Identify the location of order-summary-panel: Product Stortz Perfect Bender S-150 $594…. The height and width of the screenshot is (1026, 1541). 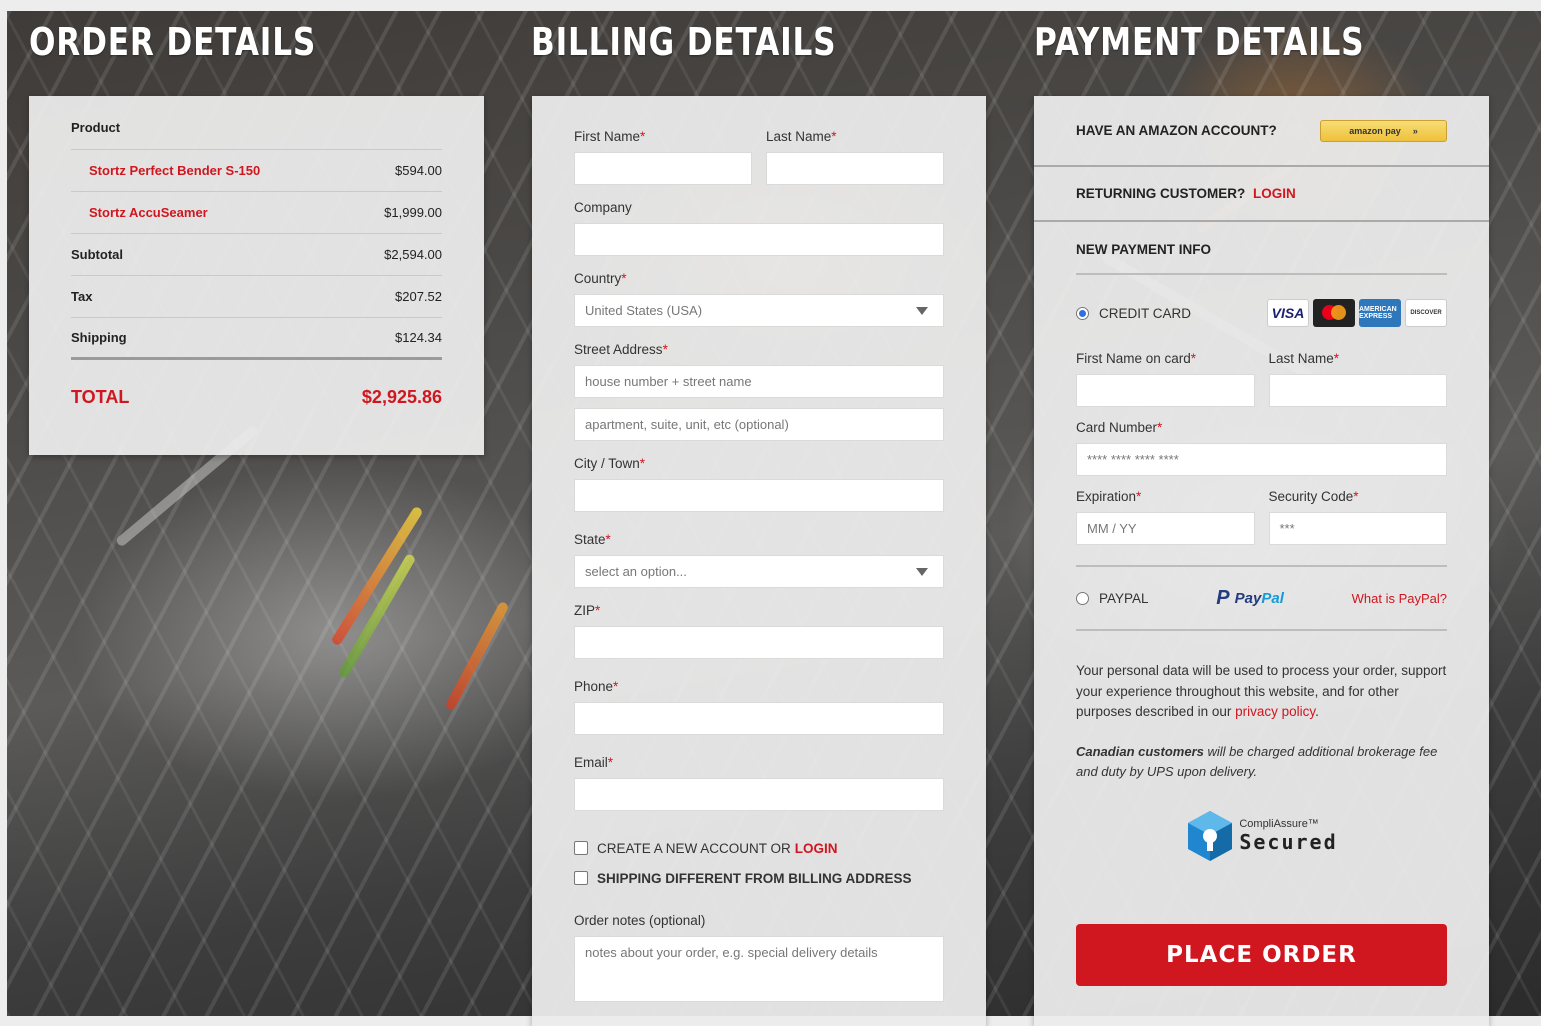
(256, 275).